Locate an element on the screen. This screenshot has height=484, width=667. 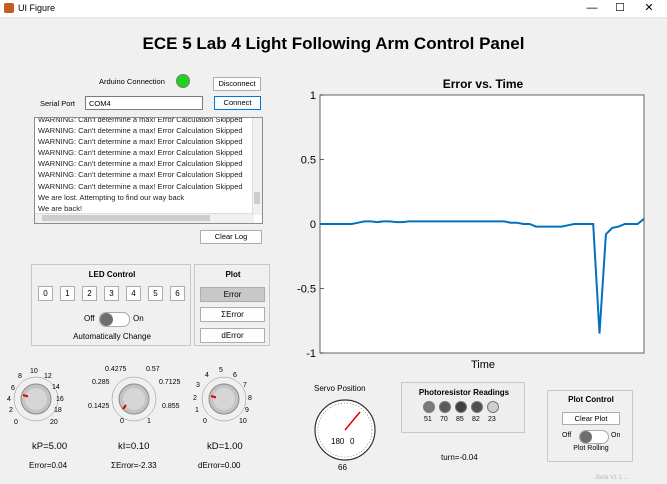
servo-gauge is located at coordinates (345, 432).